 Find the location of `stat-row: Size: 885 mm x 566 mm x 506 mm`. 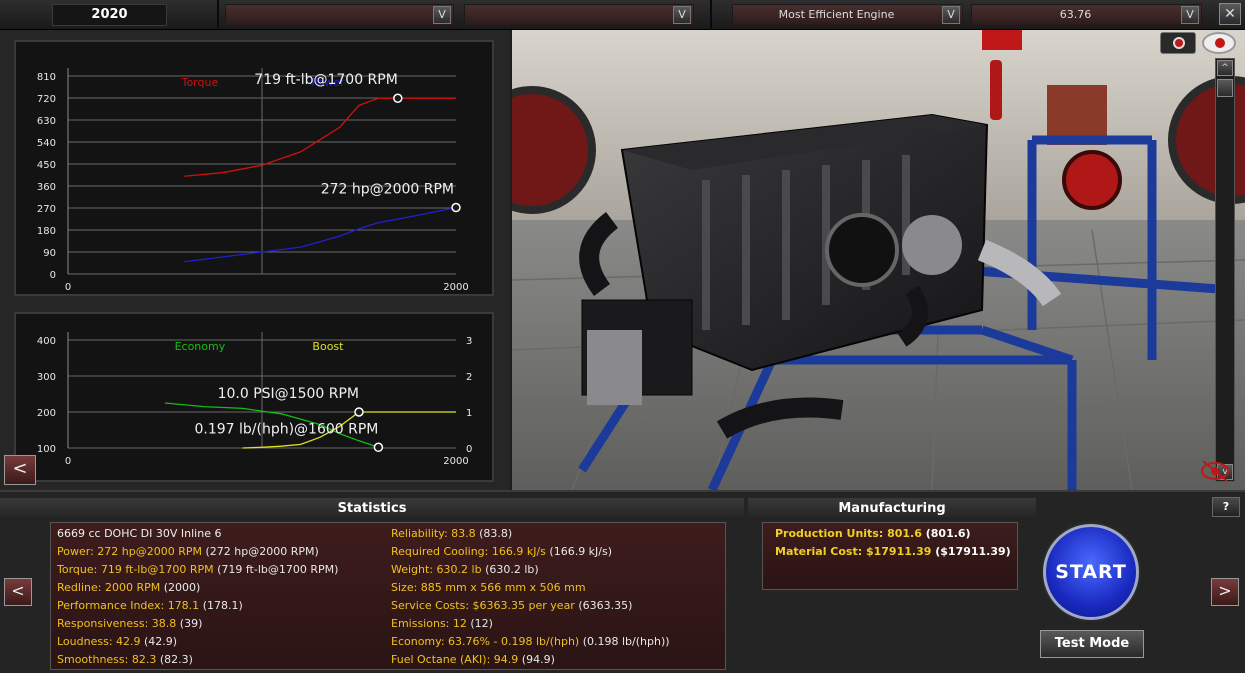

stat-row: Size: 885 mm x 566 mm x 506 mm is located at coordinates (488, 588).